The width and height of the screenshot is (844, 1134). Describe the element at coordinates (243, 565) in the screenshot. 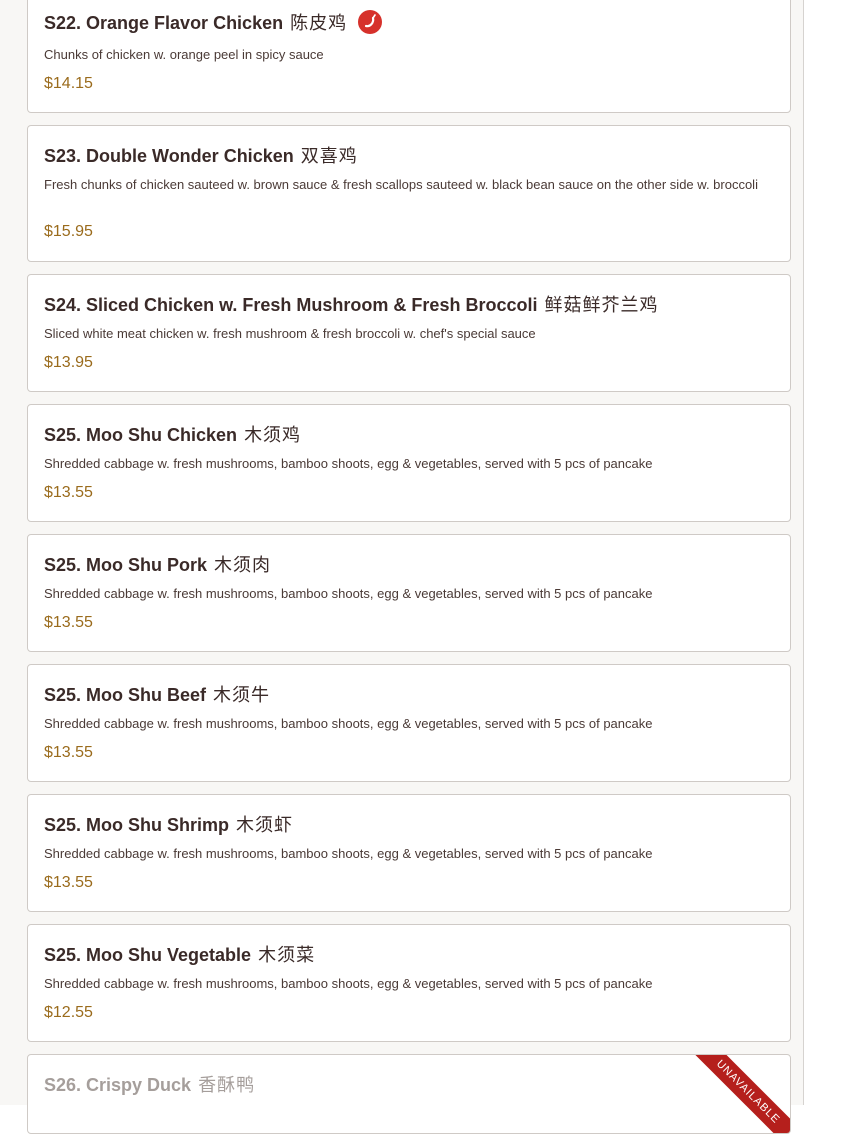

I see `item-name-chinese: 木须肉` at that location.